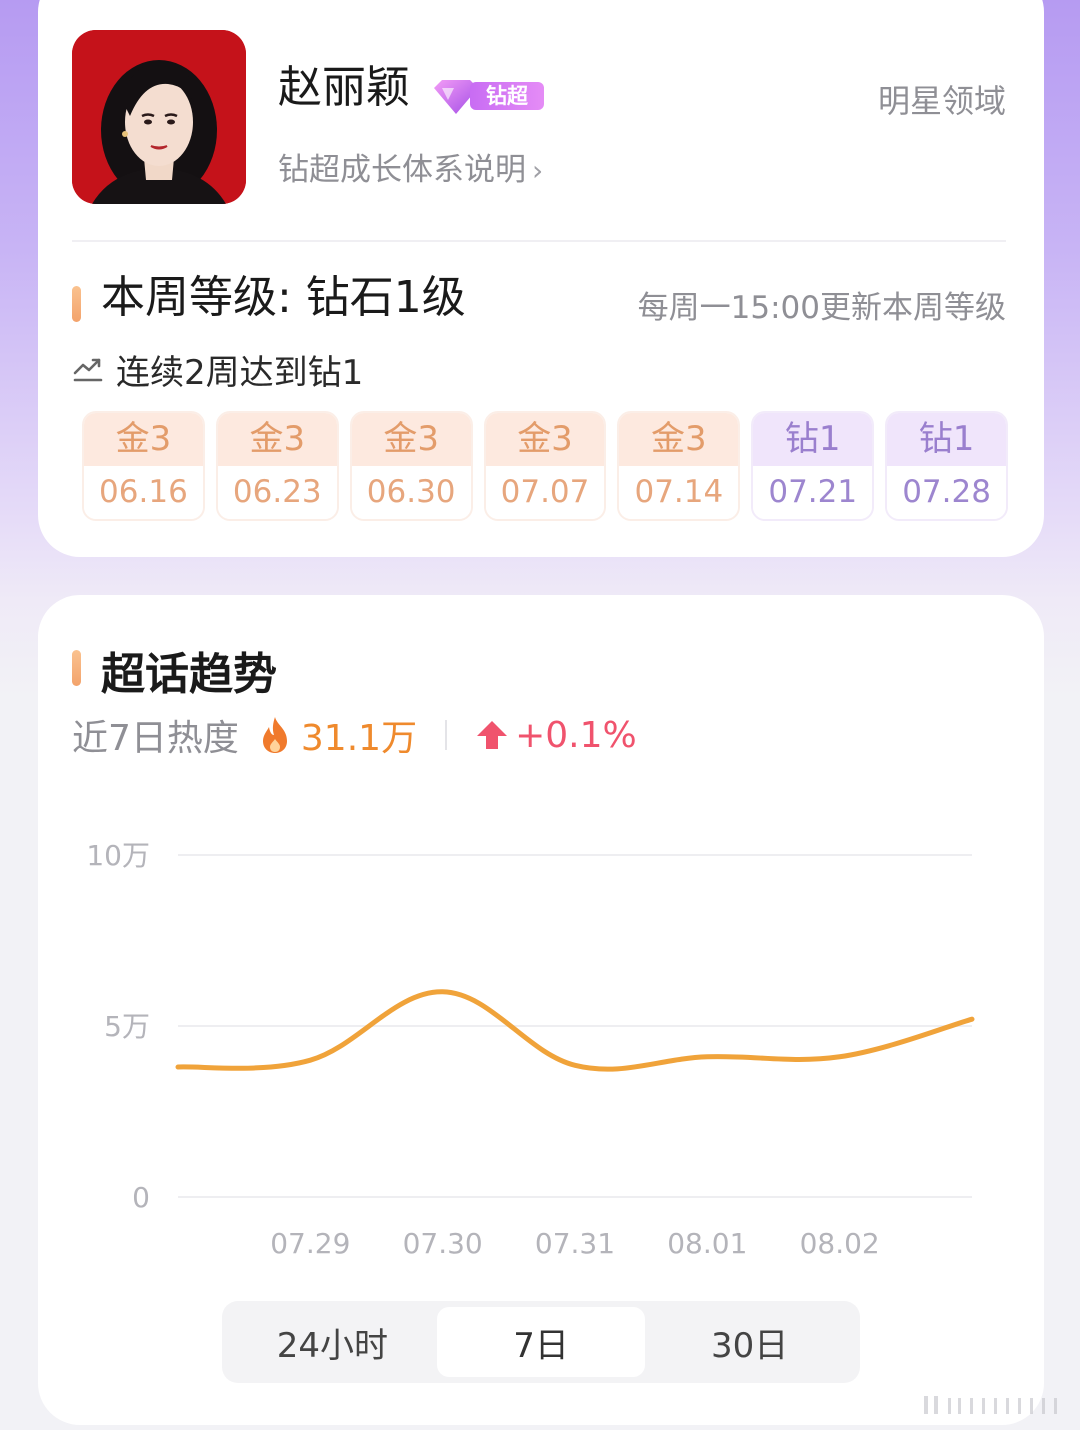  What do you see at coordinates (411, 492) in the screenshot?
I see `week-date: 06.30` at bounding box center [411, 492].